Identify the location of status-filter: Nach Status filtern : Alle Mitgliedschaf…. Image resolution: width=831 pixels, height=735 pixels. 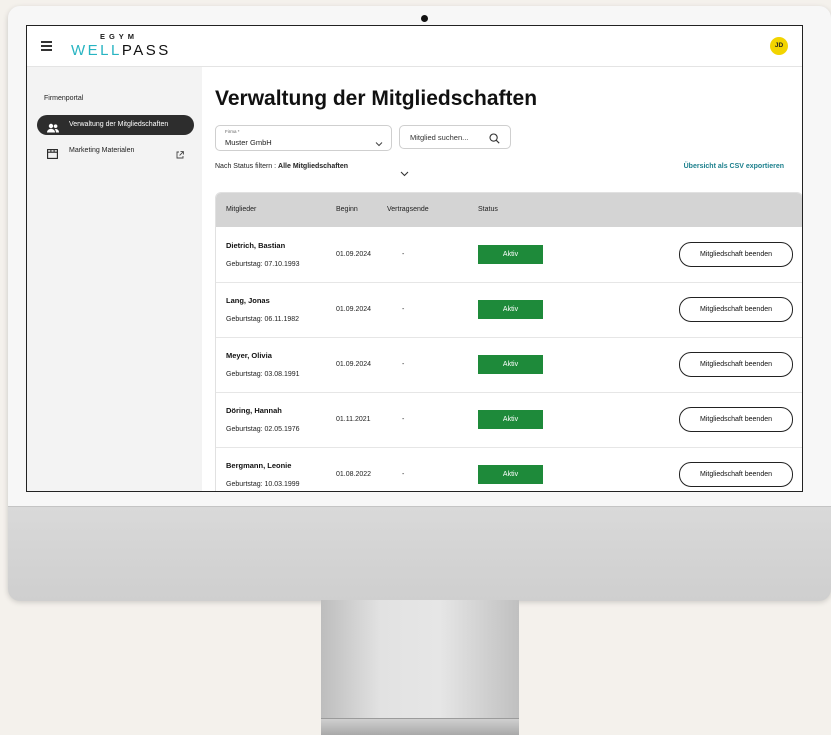
(281, 166).